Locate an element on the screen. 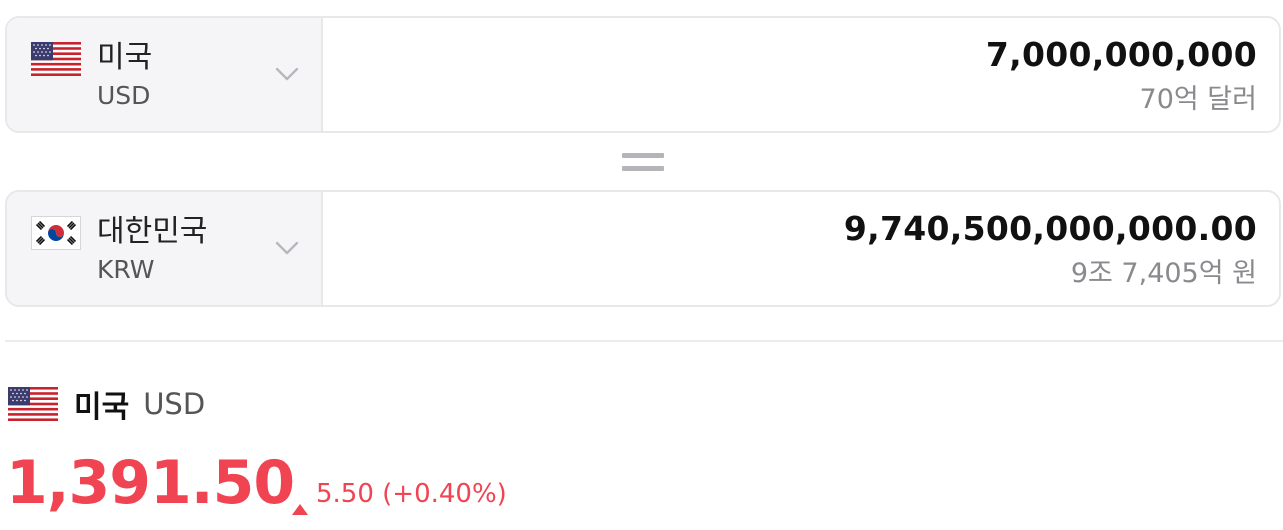 This screenshot has width=1283, height=530. rate-currency-code: USD is located at coordinates (174, 404).